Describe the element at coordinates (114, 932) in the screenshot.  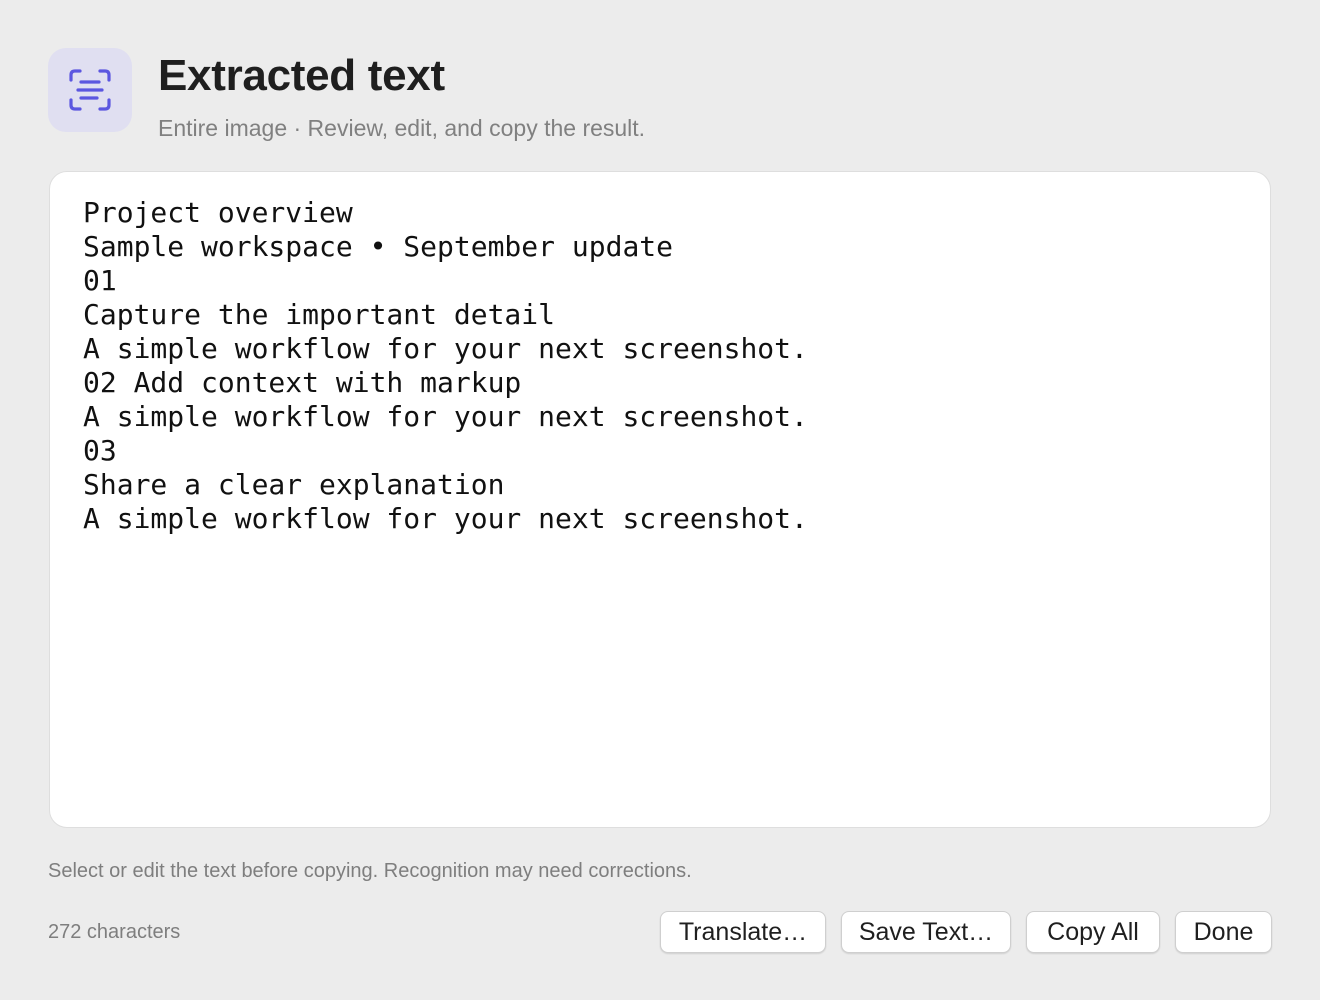
I see `character-count: 272 characters` at that location.